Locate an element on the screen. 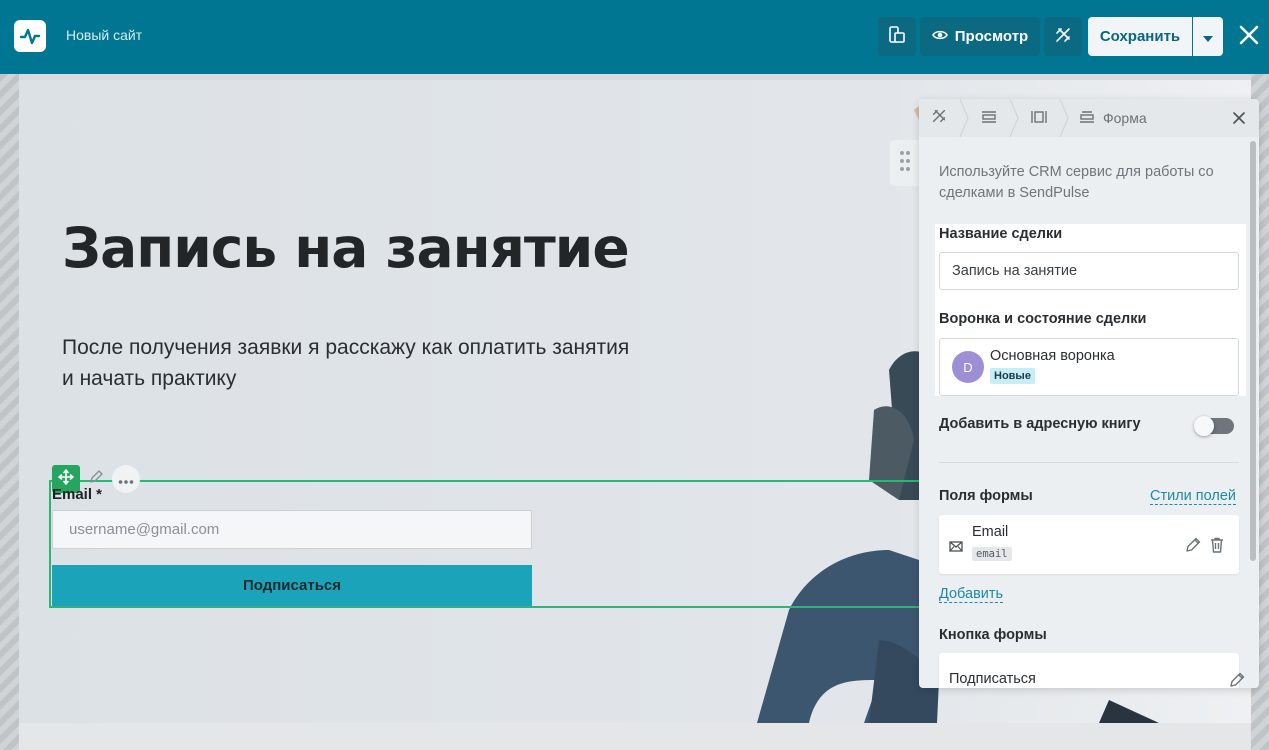 The image size is (1269, 750). toggle-knob is located at coordinates (1204, 426).